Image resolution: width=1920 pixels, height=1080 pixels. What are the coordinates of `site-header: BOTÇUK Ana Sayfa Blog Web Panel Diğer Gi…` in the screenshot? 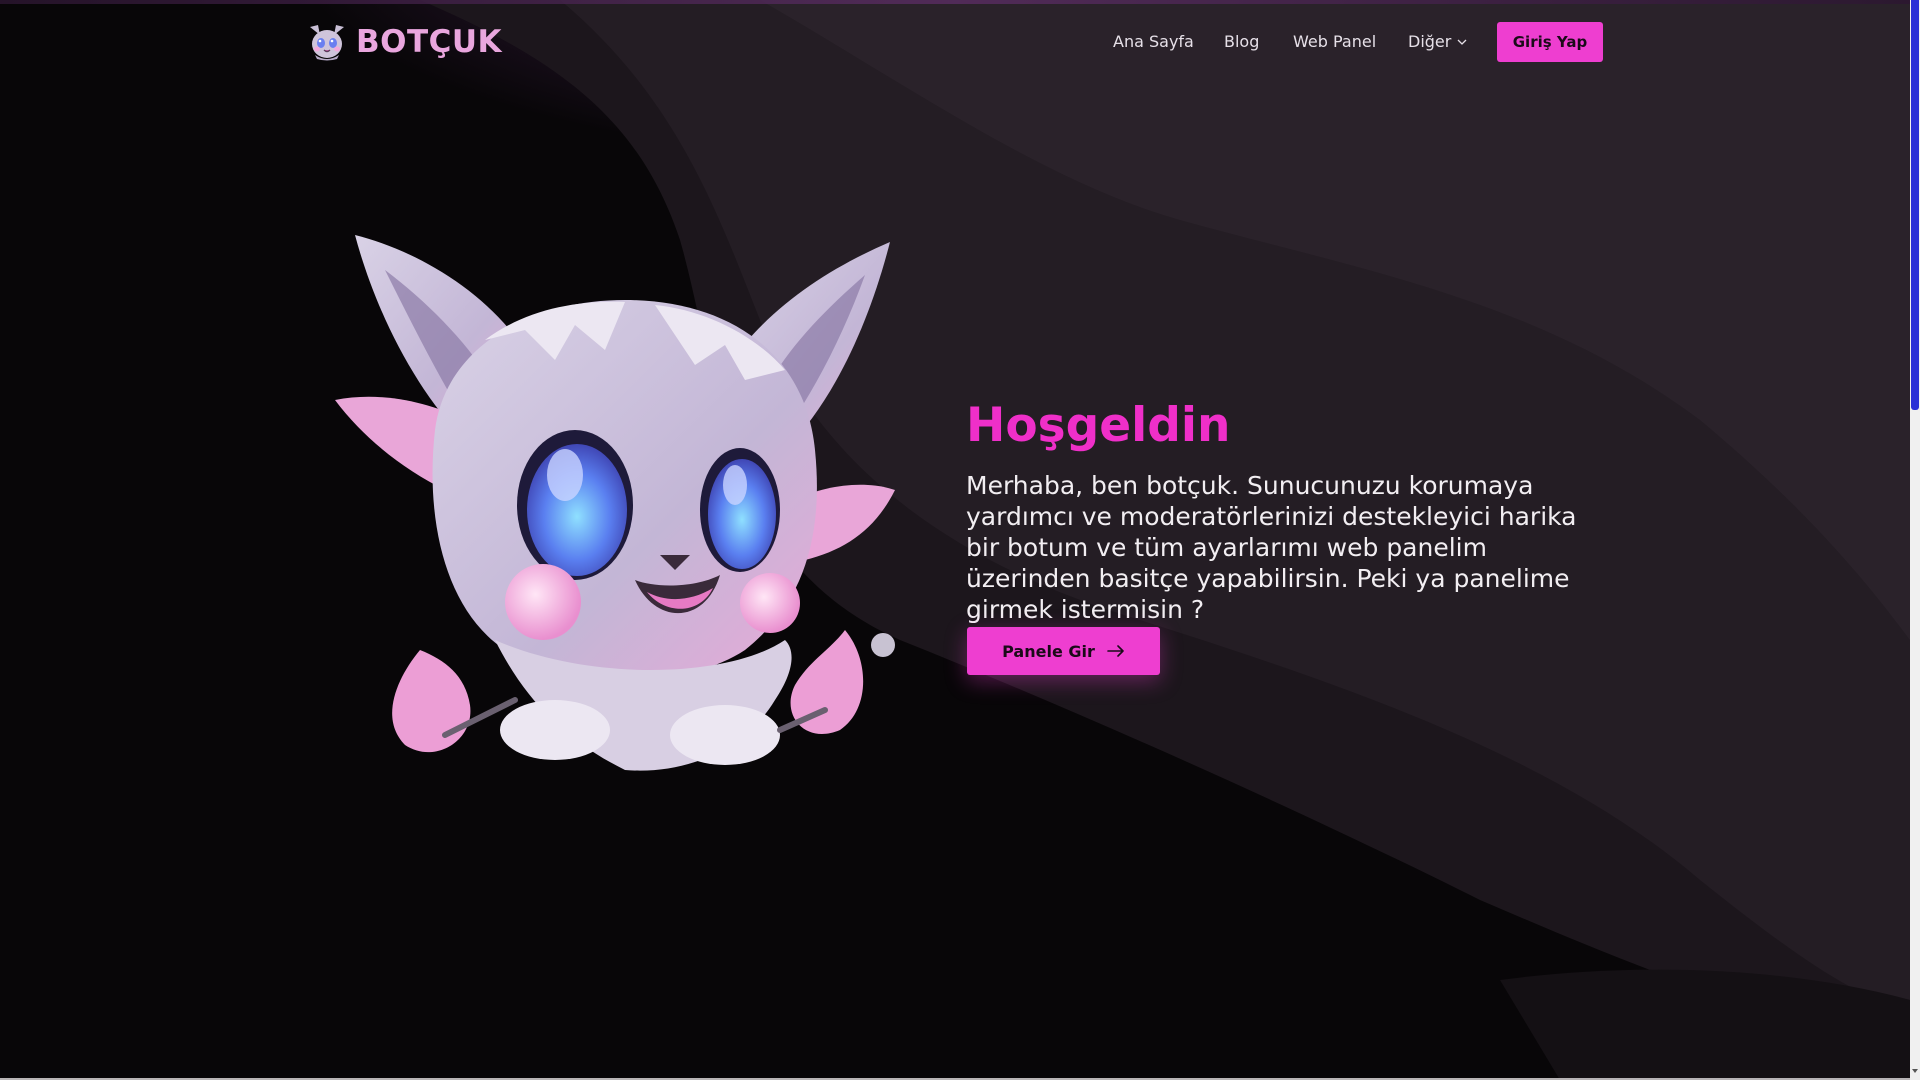 It's located at (955, 42).